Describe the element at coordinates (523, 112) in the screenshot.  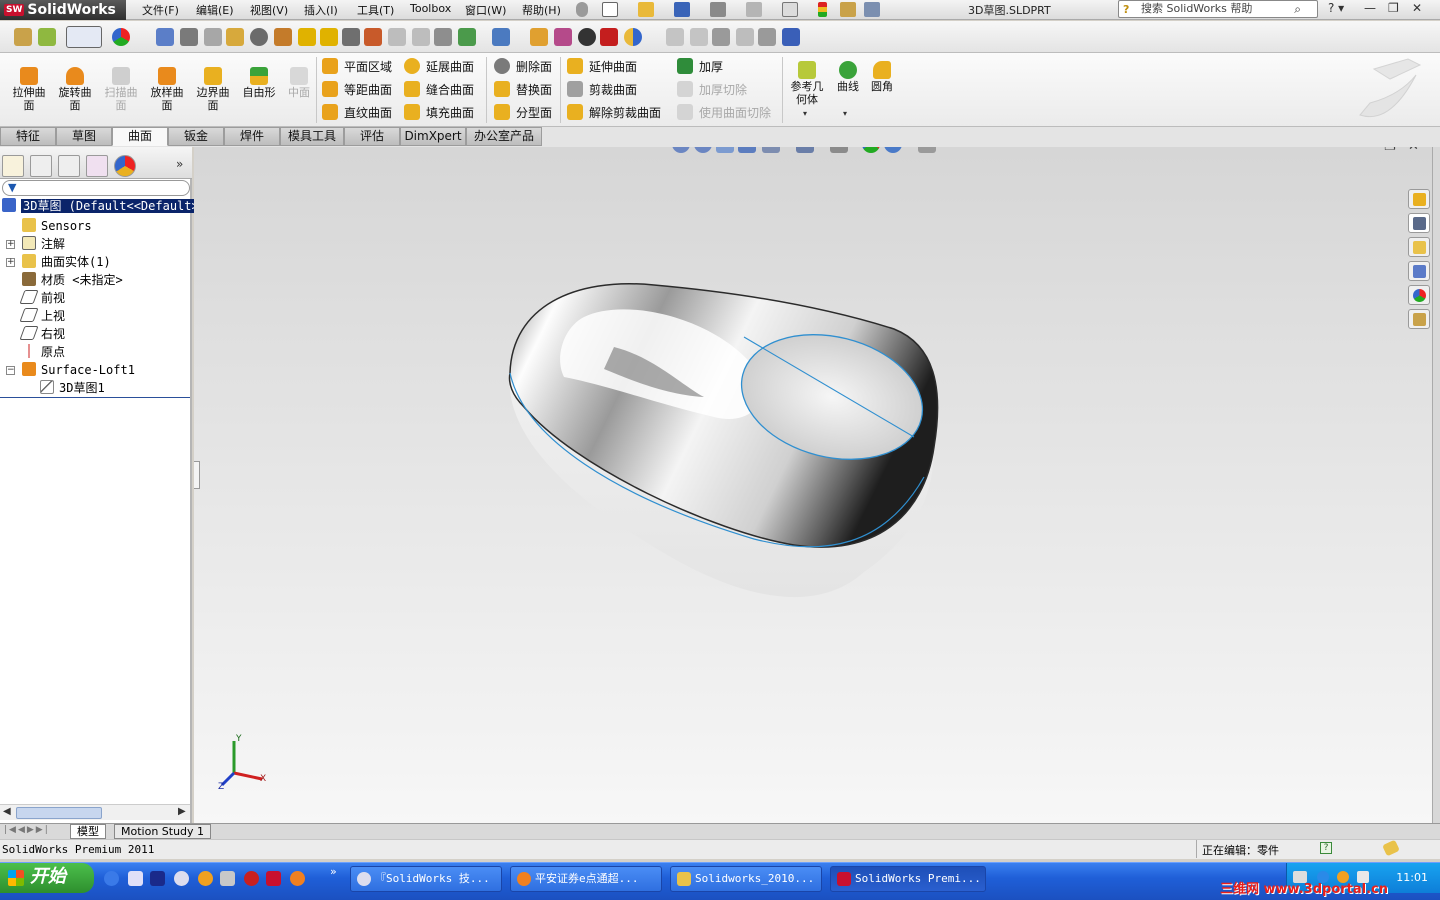
I see `parting-surface-button: 分型面` at that location.